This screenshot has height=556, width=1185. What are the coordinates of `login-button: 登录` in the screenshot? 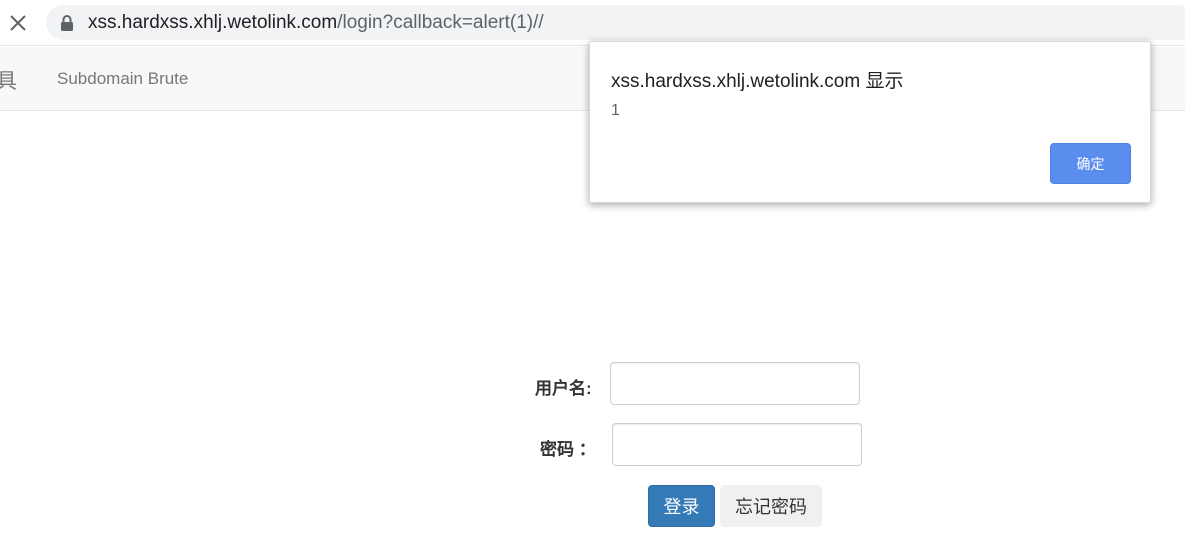 It's located at (681, 506).